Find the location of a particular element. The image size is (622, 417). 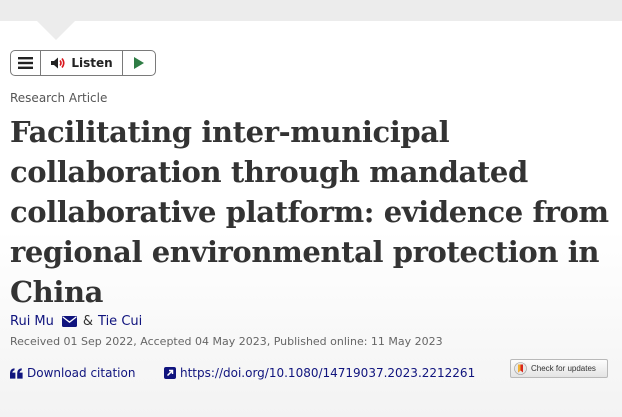

download-citation-link: Download citation is located at coordinates (72, 373).